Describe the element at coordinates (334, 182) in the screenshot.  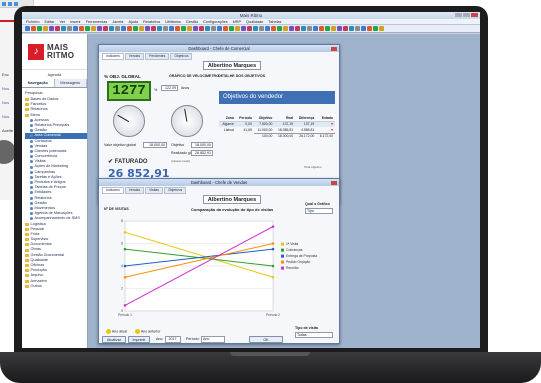
I see `panel2-close-button` at that location.